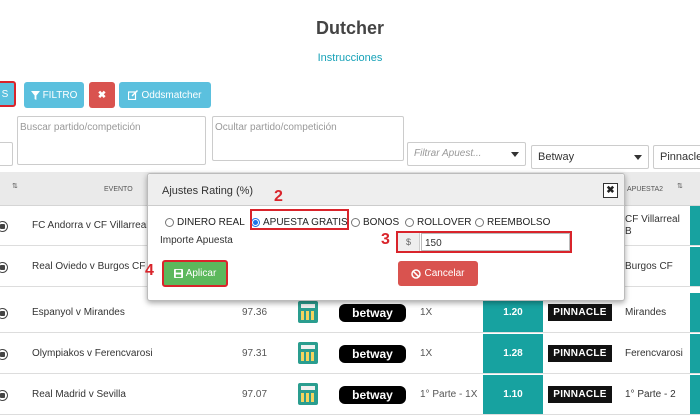  I want to click on clear-filters-button: ✖, so click(102, 95).